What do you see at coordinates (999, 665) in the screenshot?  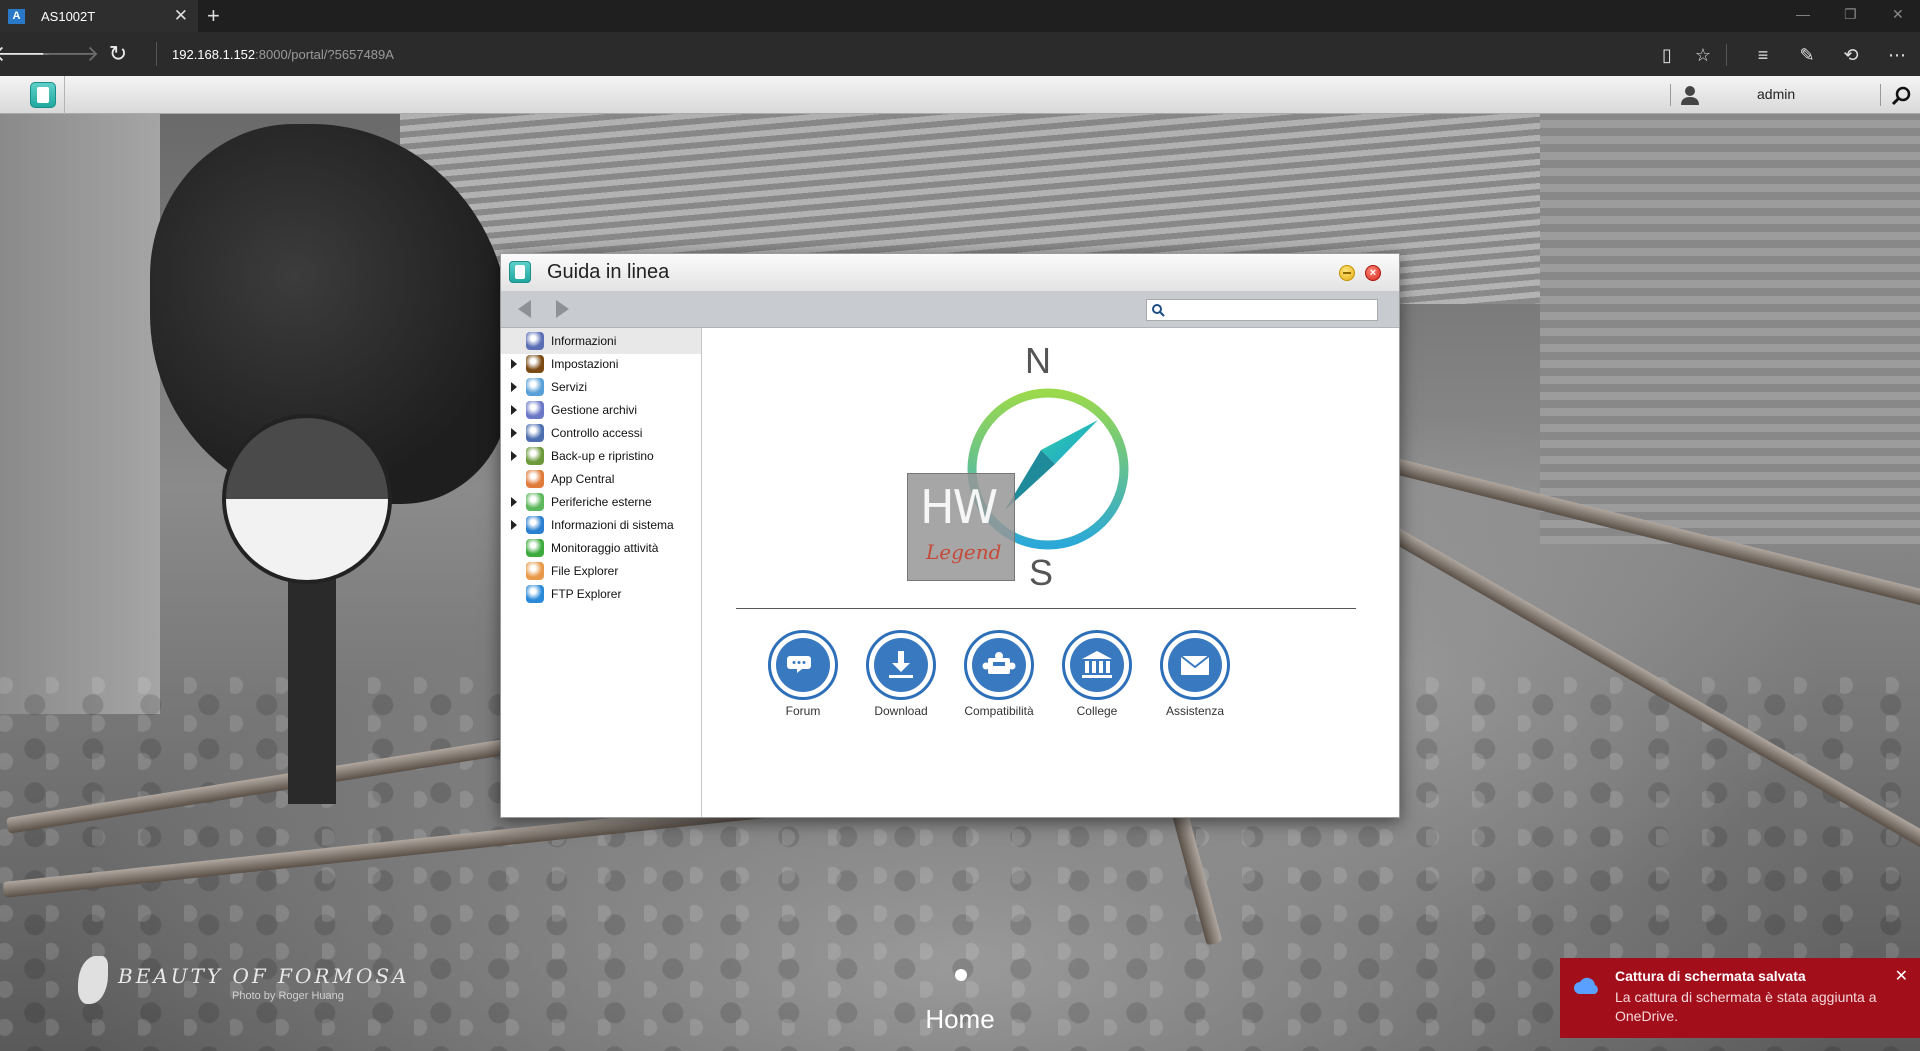 I see `compatibility-icon` at bounding box center [999, 665].